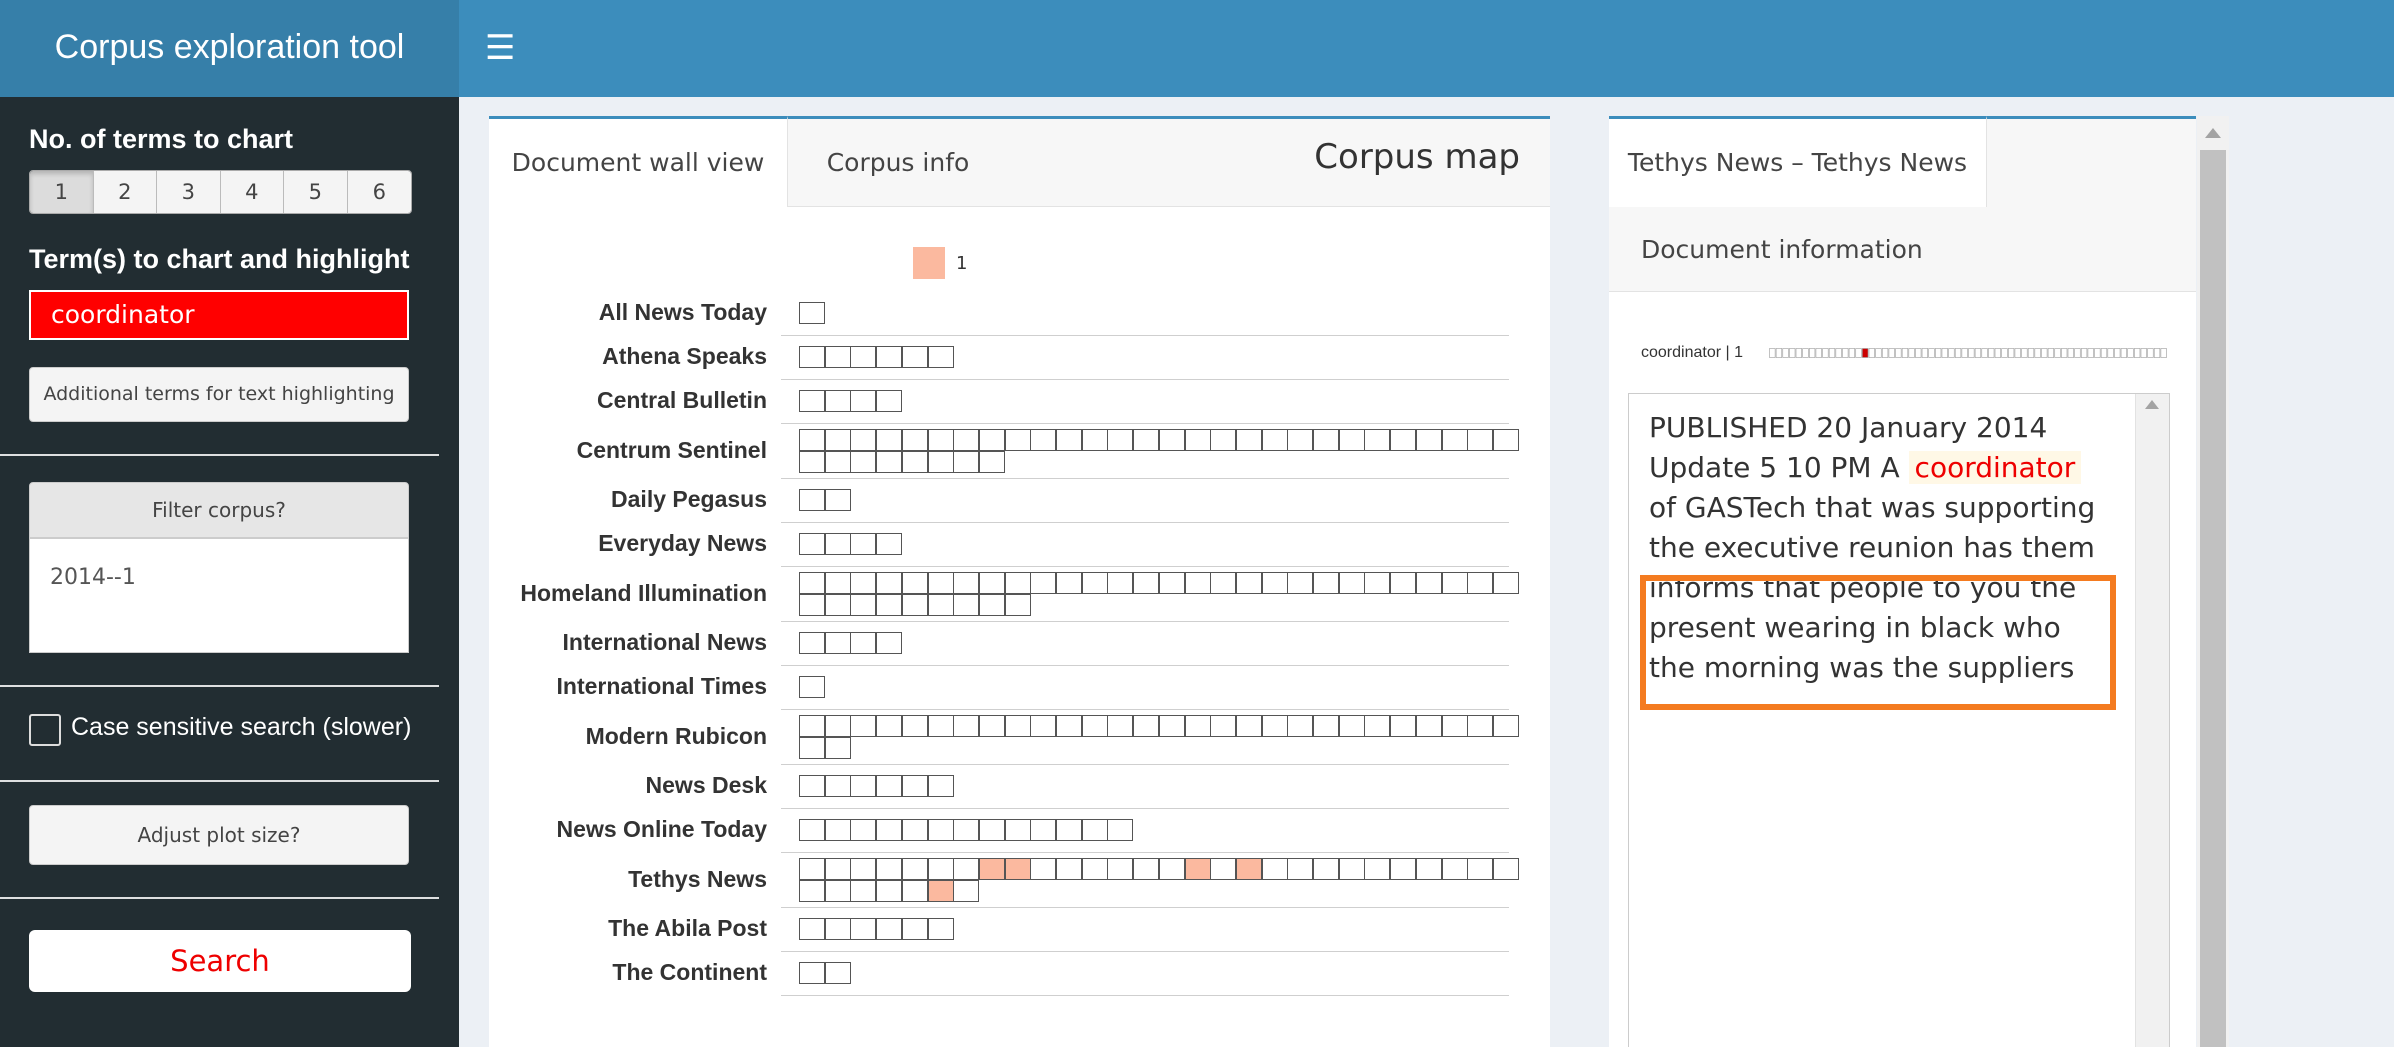  I want to click on term-count-button-6: 6, so click(379, 192).